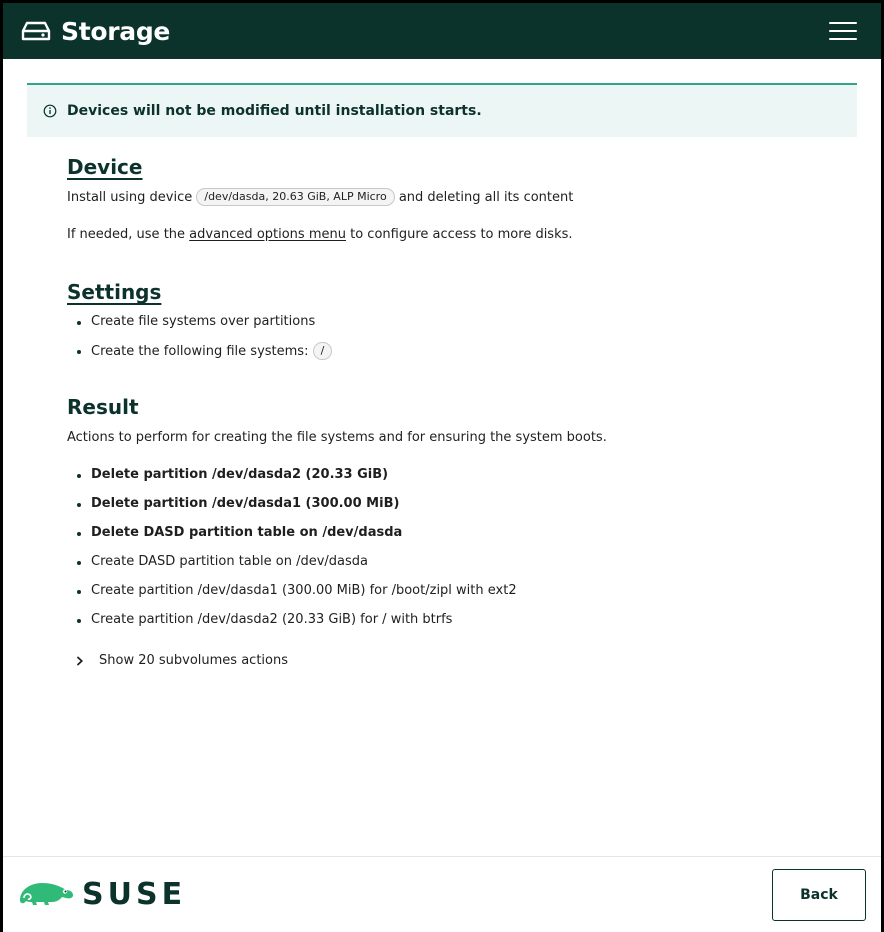 This screenshot has width=884, height=932. I want to click on hard-drive-icon, so click(36, 31).